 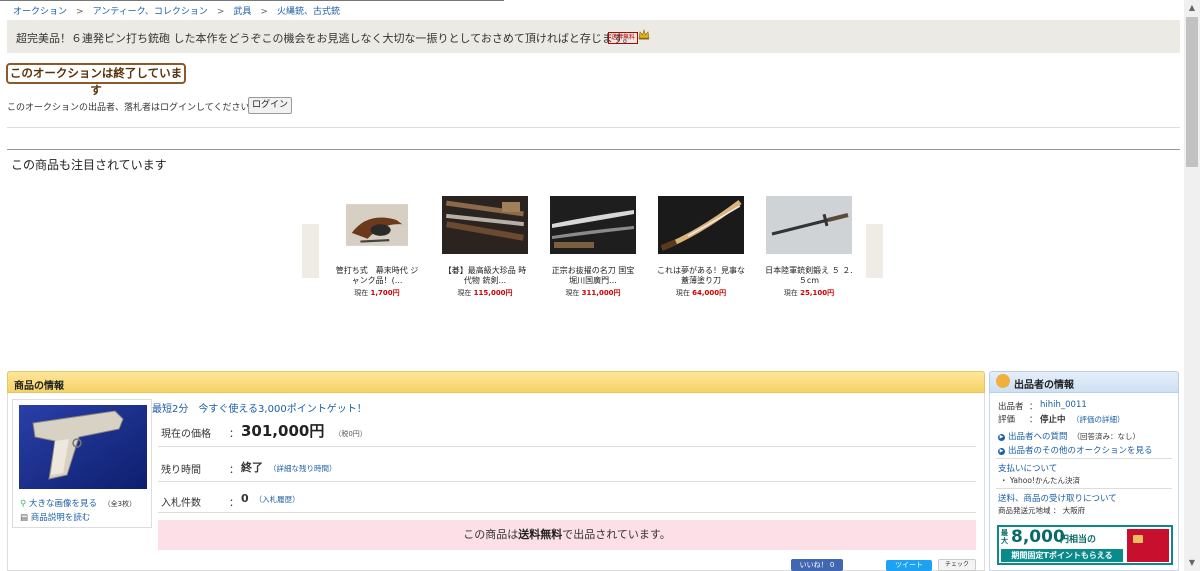 I want to click on rank-icon, so click(x=644, y=35).